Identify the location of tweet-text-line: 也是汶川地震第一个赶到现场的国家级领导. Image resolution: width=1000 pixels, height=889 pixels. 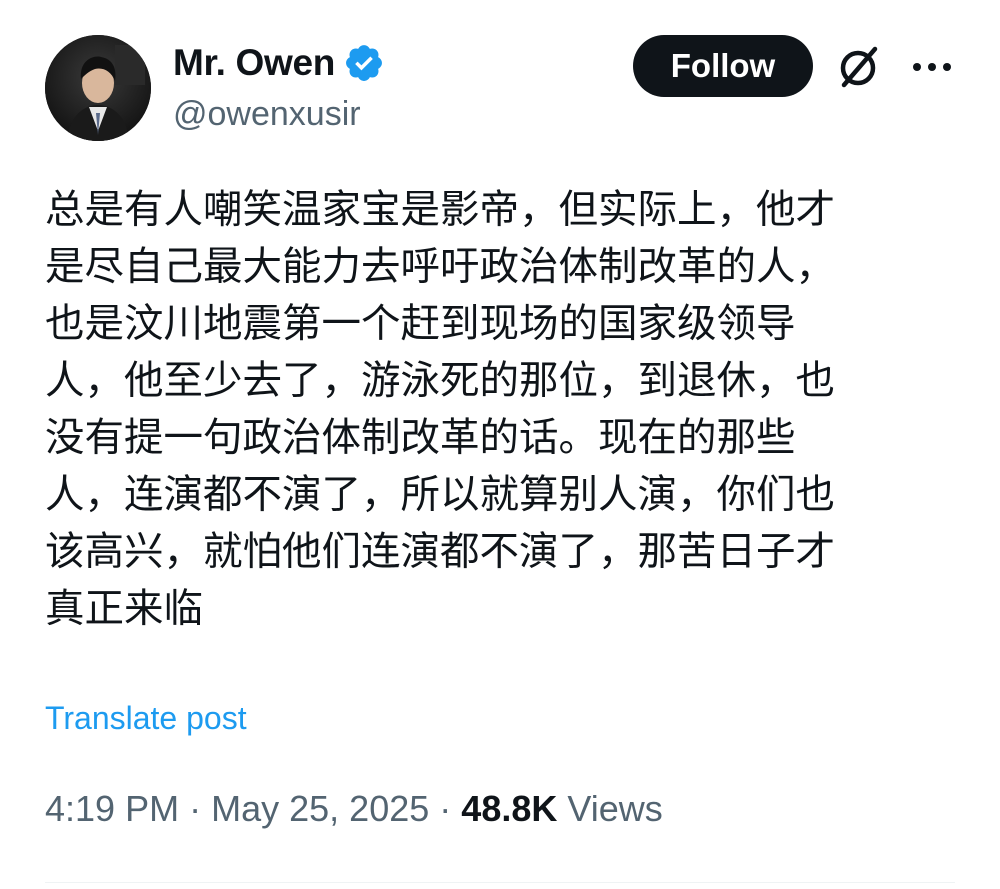
(420, 324).